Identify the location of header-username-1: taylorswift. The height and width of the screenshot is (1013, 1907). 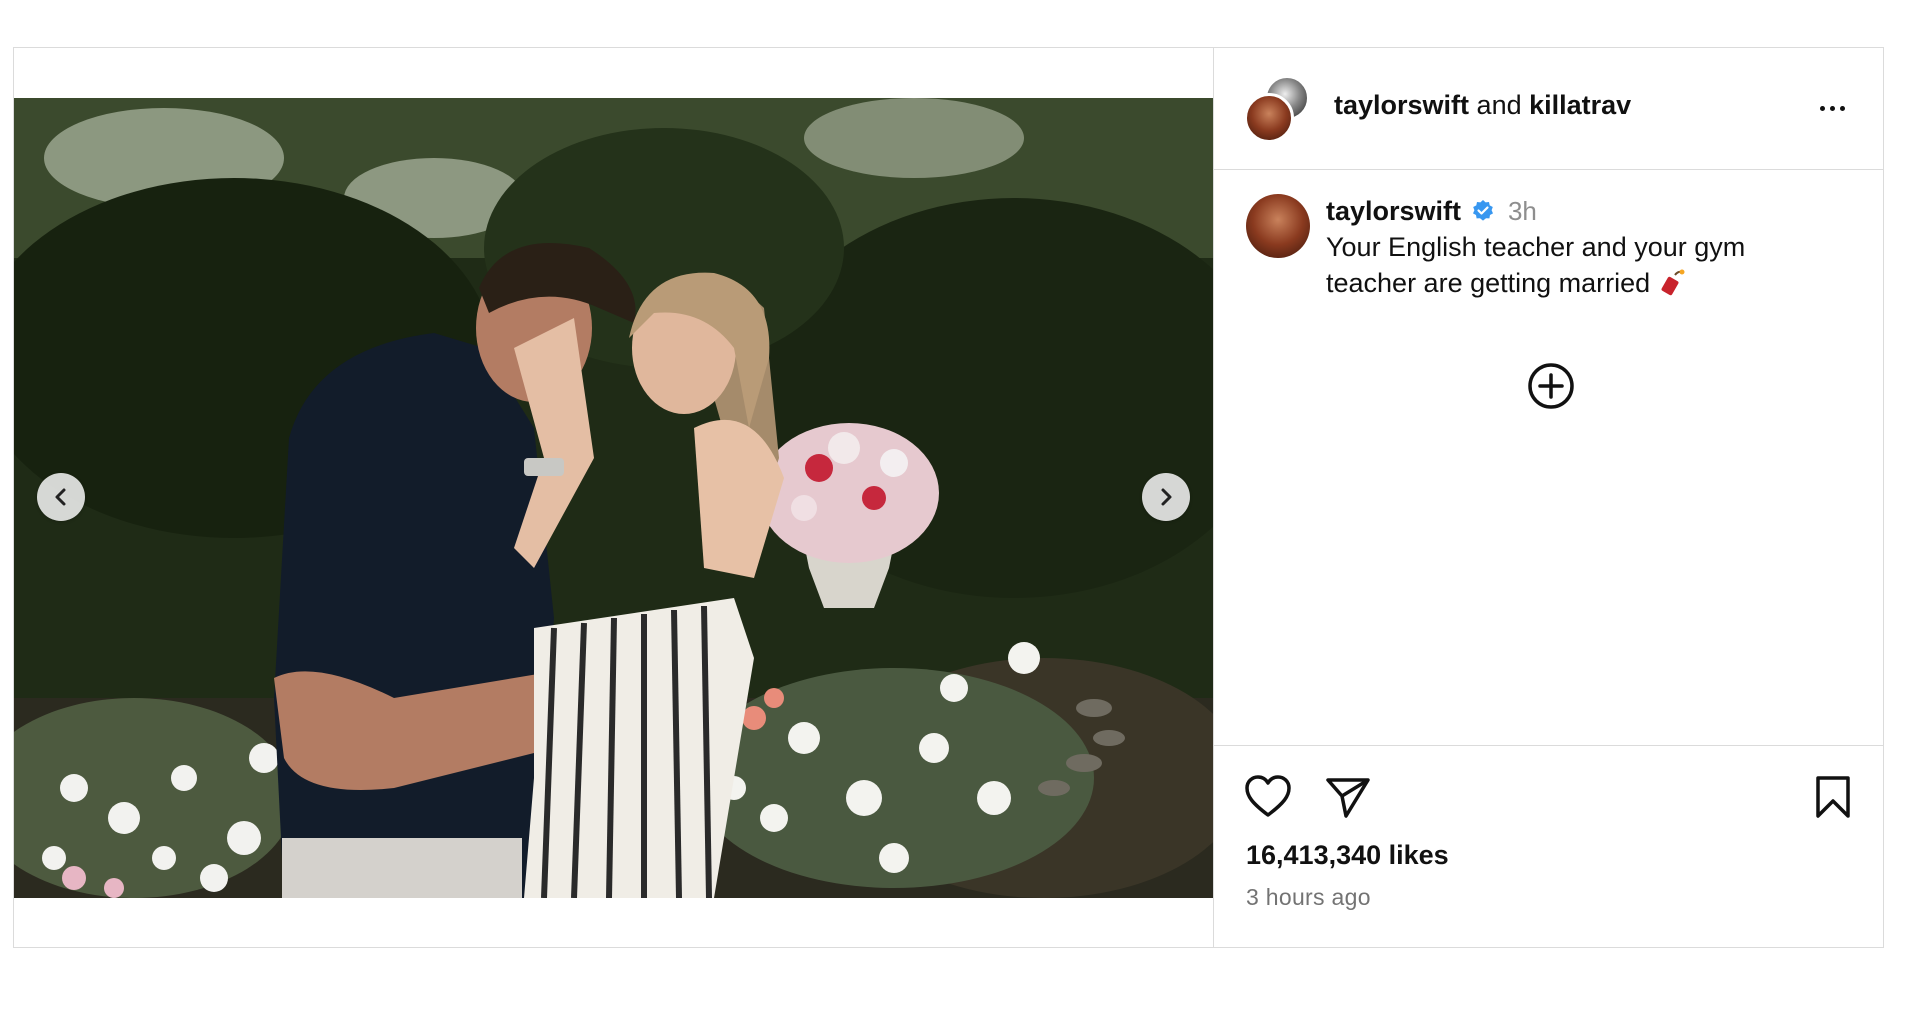
(1401, 105).